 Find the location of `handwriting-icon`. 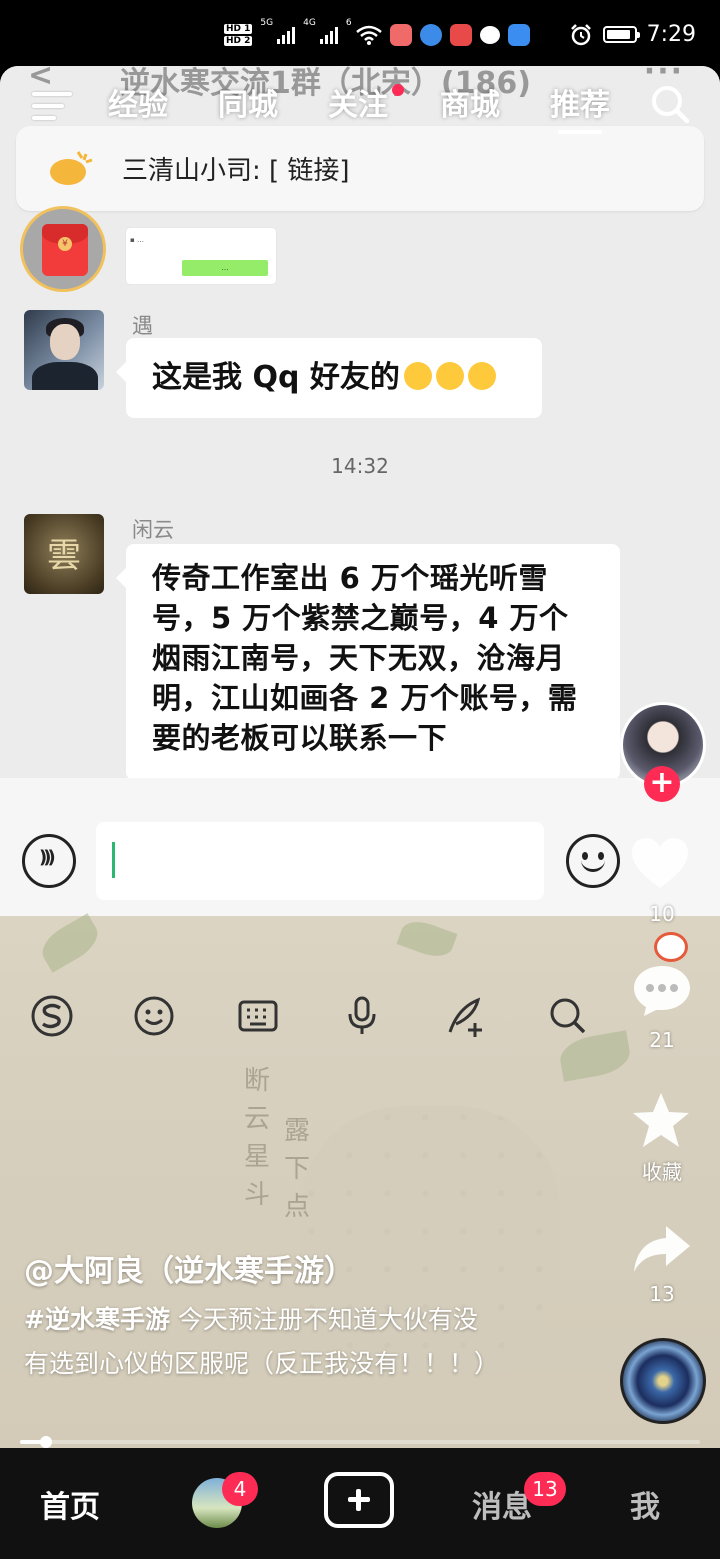

handwriting-icon is located at coordinates (466, 1016).